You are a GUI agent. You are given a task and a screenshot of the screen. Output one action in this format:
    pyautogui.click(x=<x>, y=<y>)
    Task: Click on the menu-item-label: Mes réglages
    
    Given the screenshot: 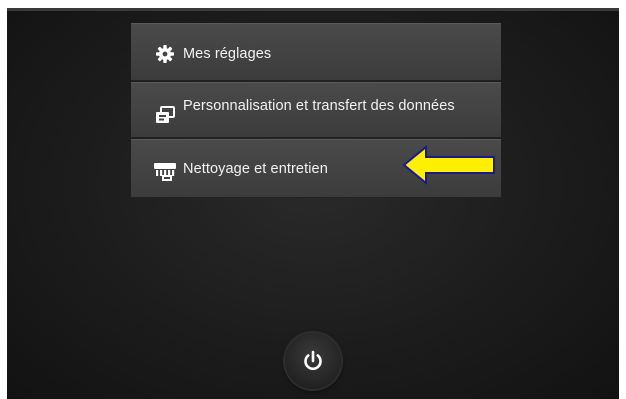 What is the action you would take?
    pyautogui.click(x=227, y=54)
    